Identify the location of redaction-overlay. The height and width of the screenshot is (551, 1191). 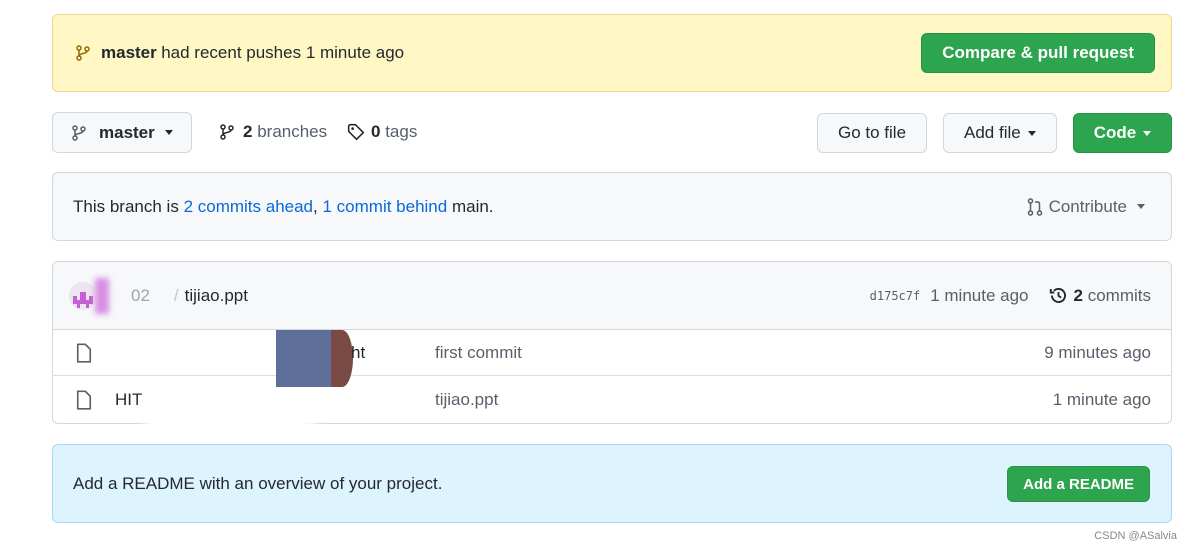
(230, 420).